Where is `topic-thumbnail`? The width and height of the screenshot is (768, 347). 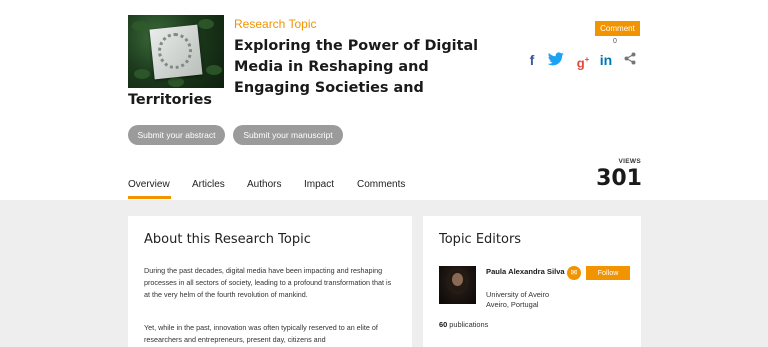 topic-thumbnail is located at coordinates (176, 51).